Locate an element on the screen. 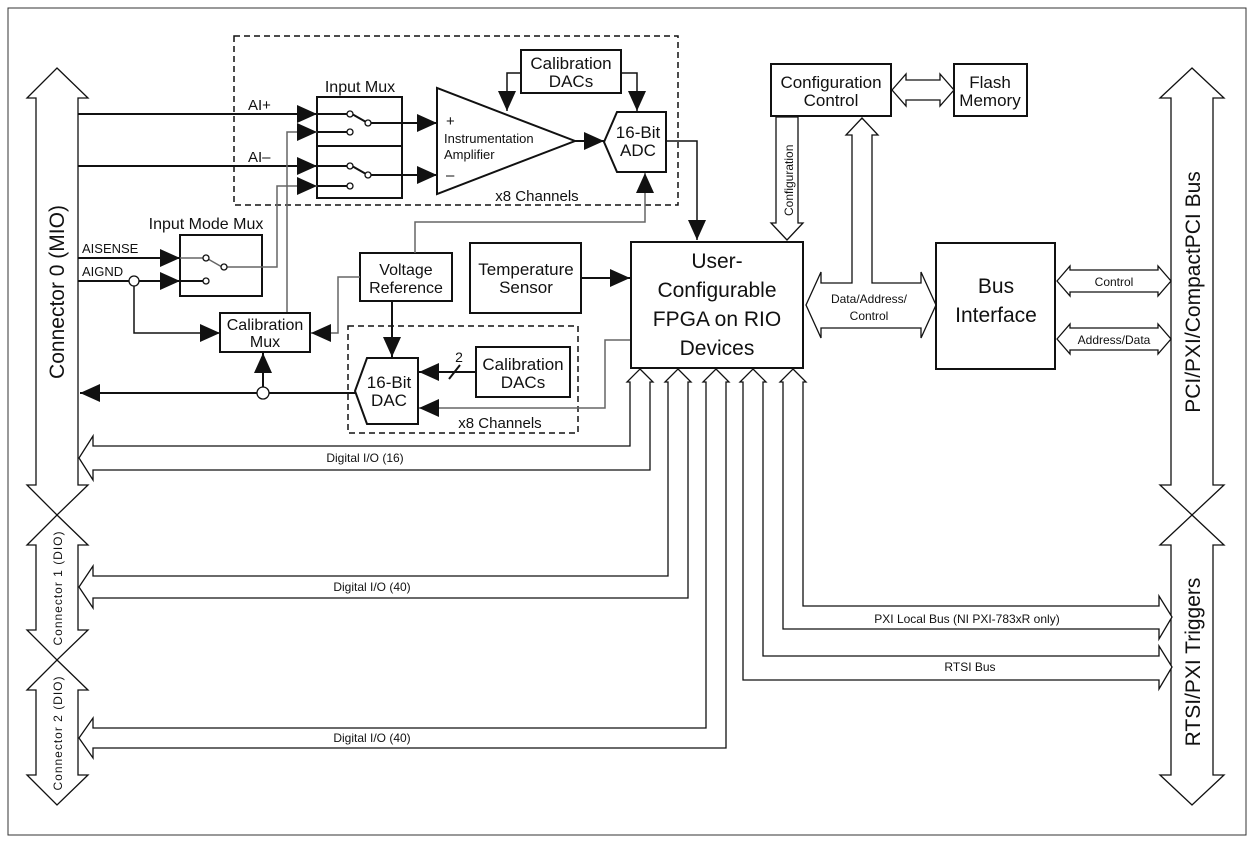  bus-interface: Bus Interface is located at coordinates (995, 306).